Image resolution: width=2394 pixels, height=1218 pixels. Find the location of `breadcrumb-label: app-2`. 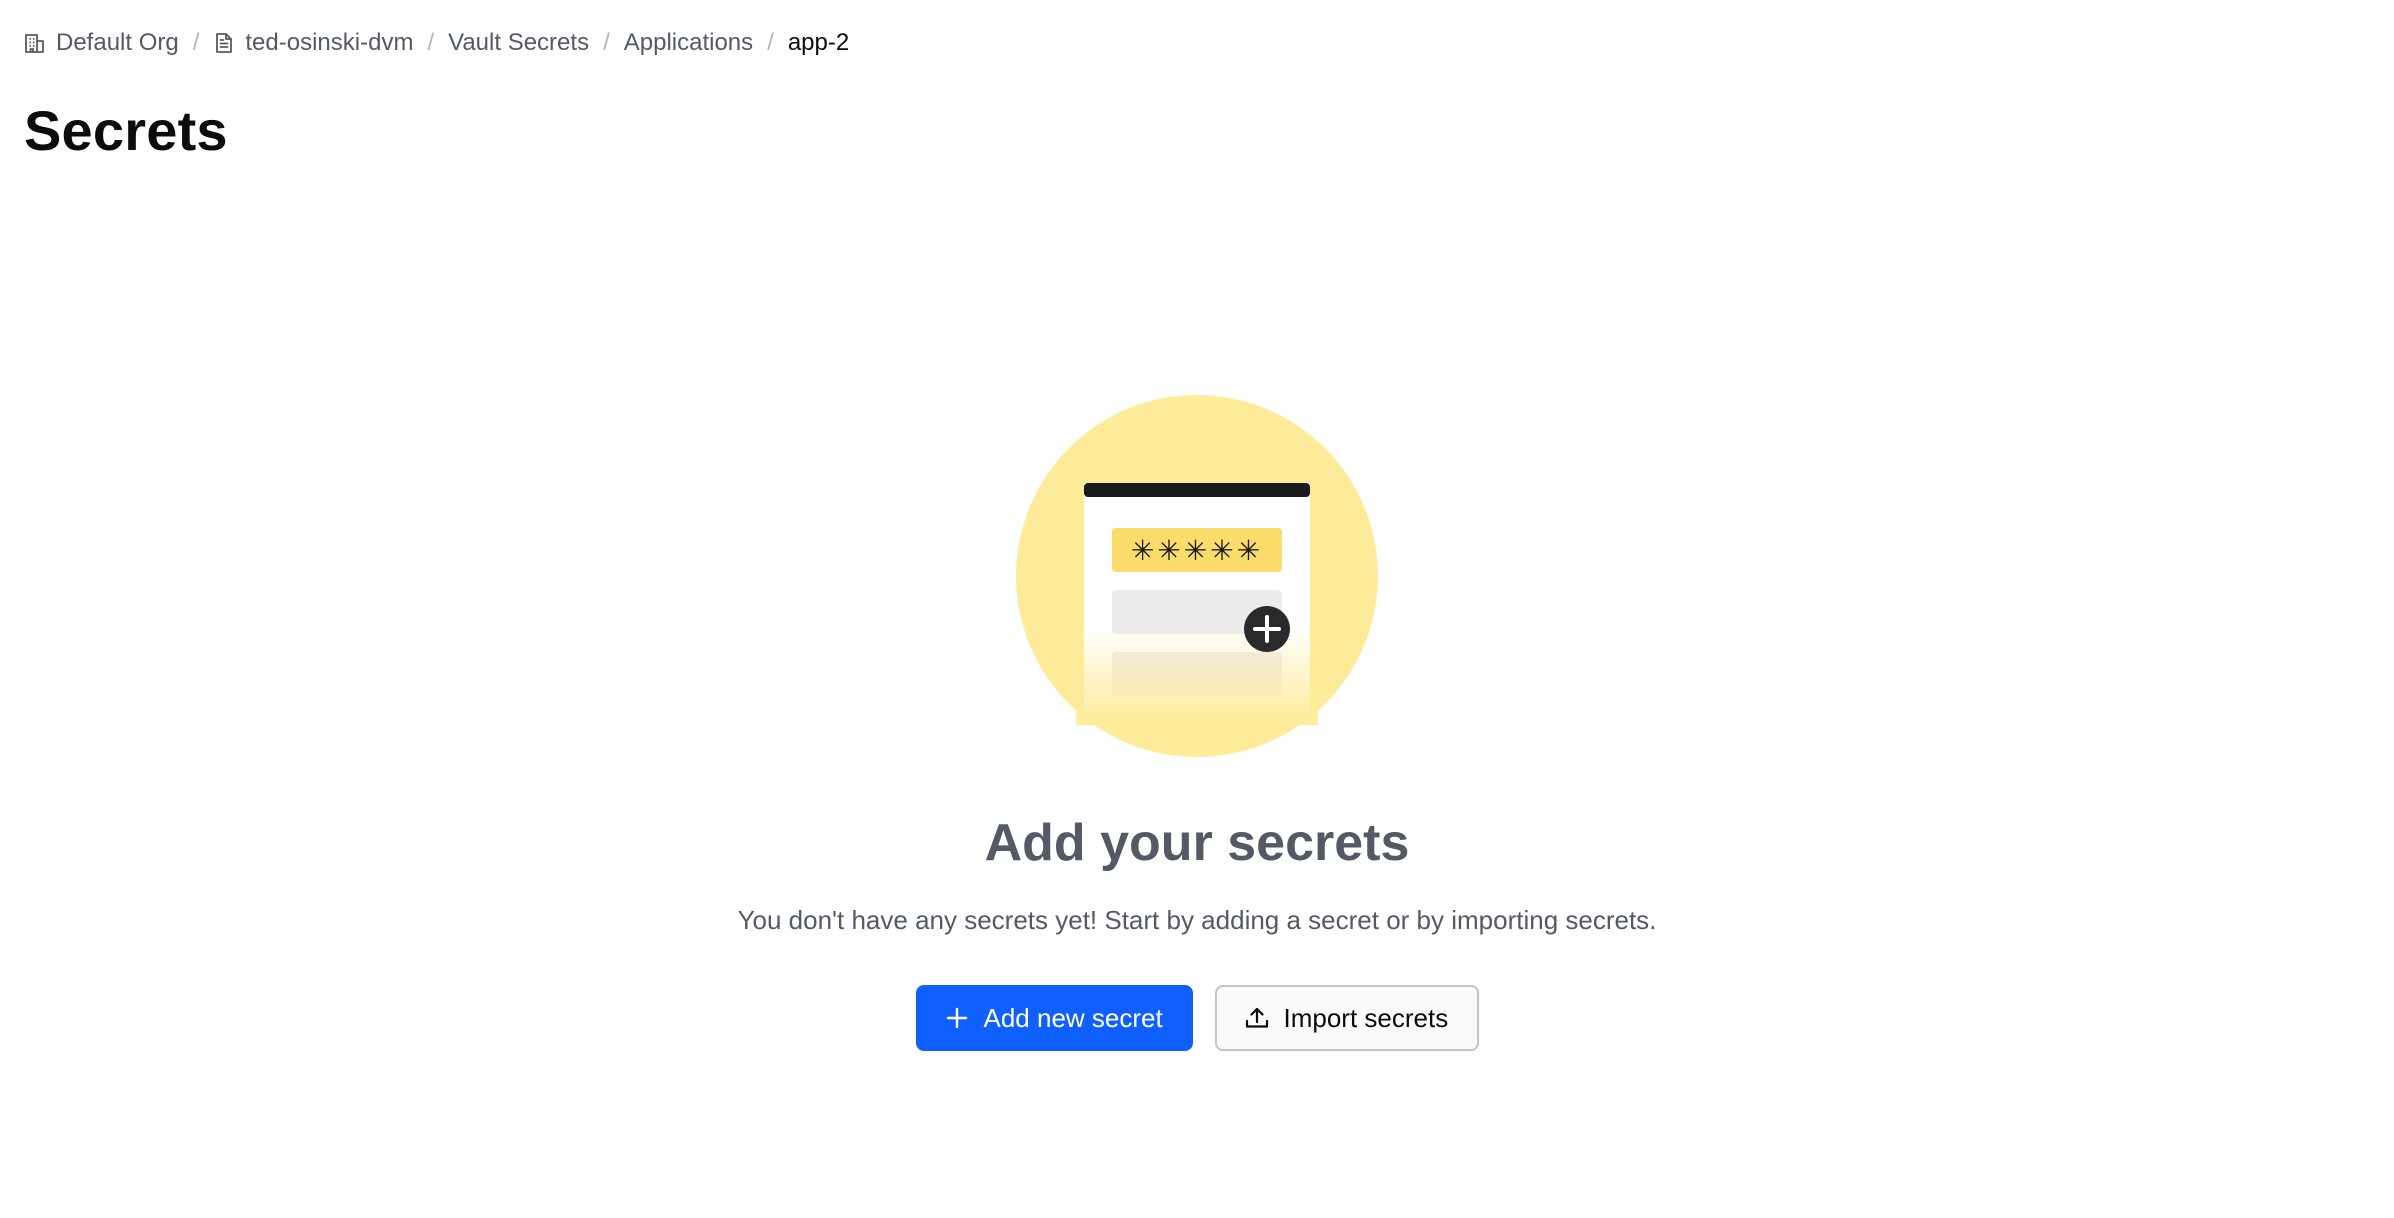

breadcrumb-label: app-2 is located at coordinates (818, 42).